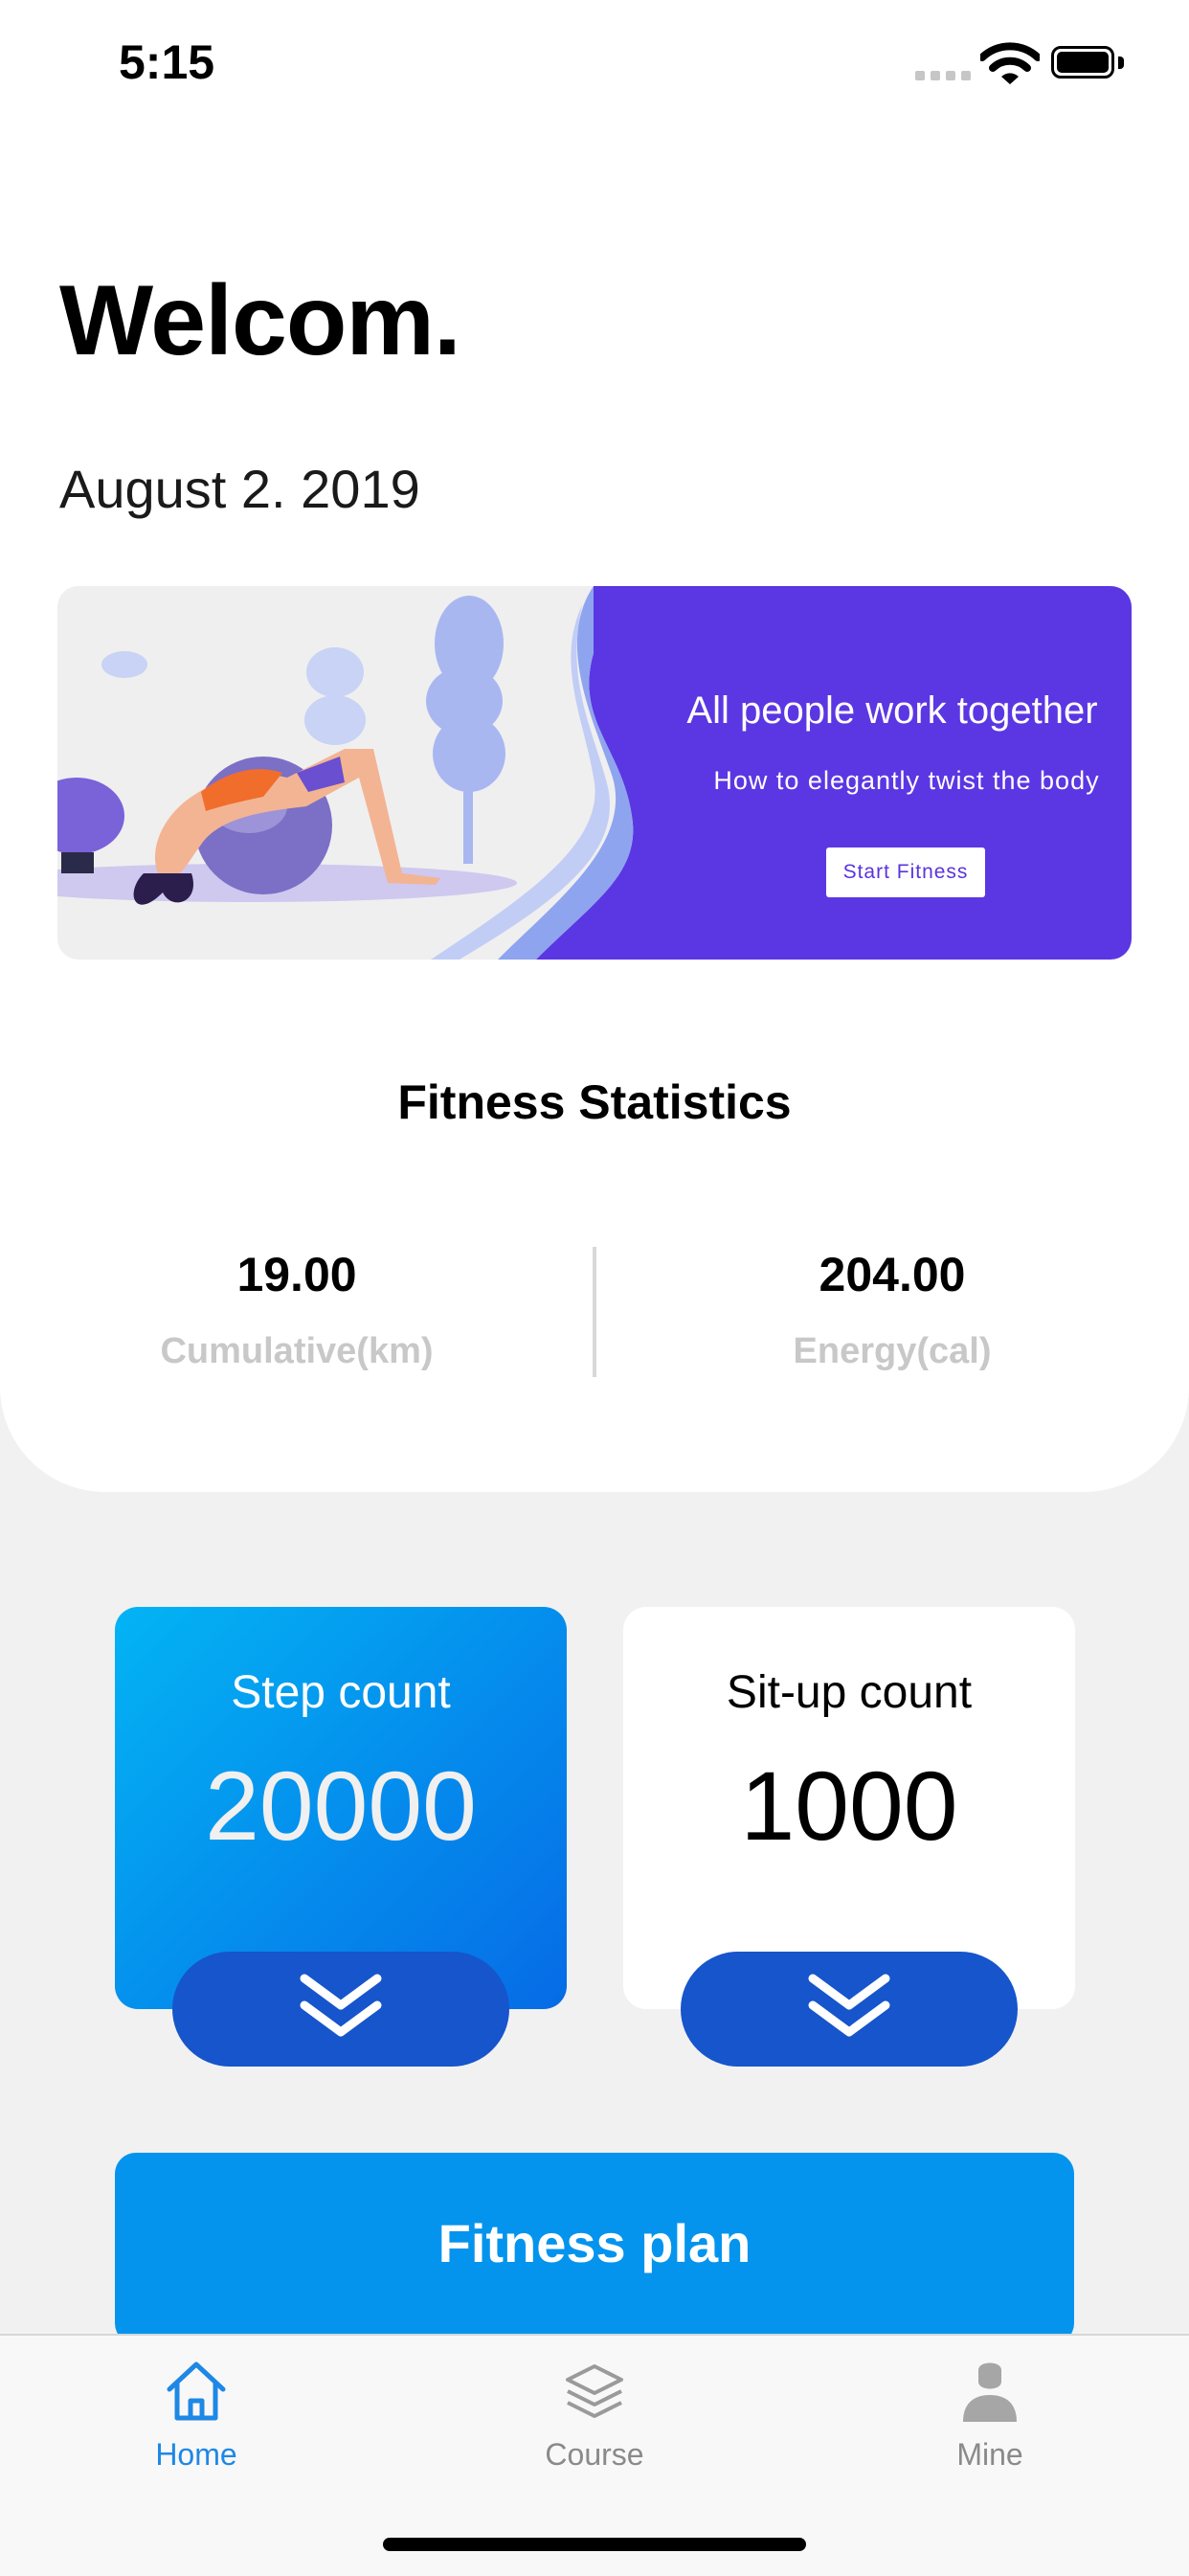 Image resolution: width=1189 pixels, height=2576 pixels. What do you see at coordinates (594, 2454) in the screenshot?
I see `tab-label: Course` at bounding box center [594, 2454].